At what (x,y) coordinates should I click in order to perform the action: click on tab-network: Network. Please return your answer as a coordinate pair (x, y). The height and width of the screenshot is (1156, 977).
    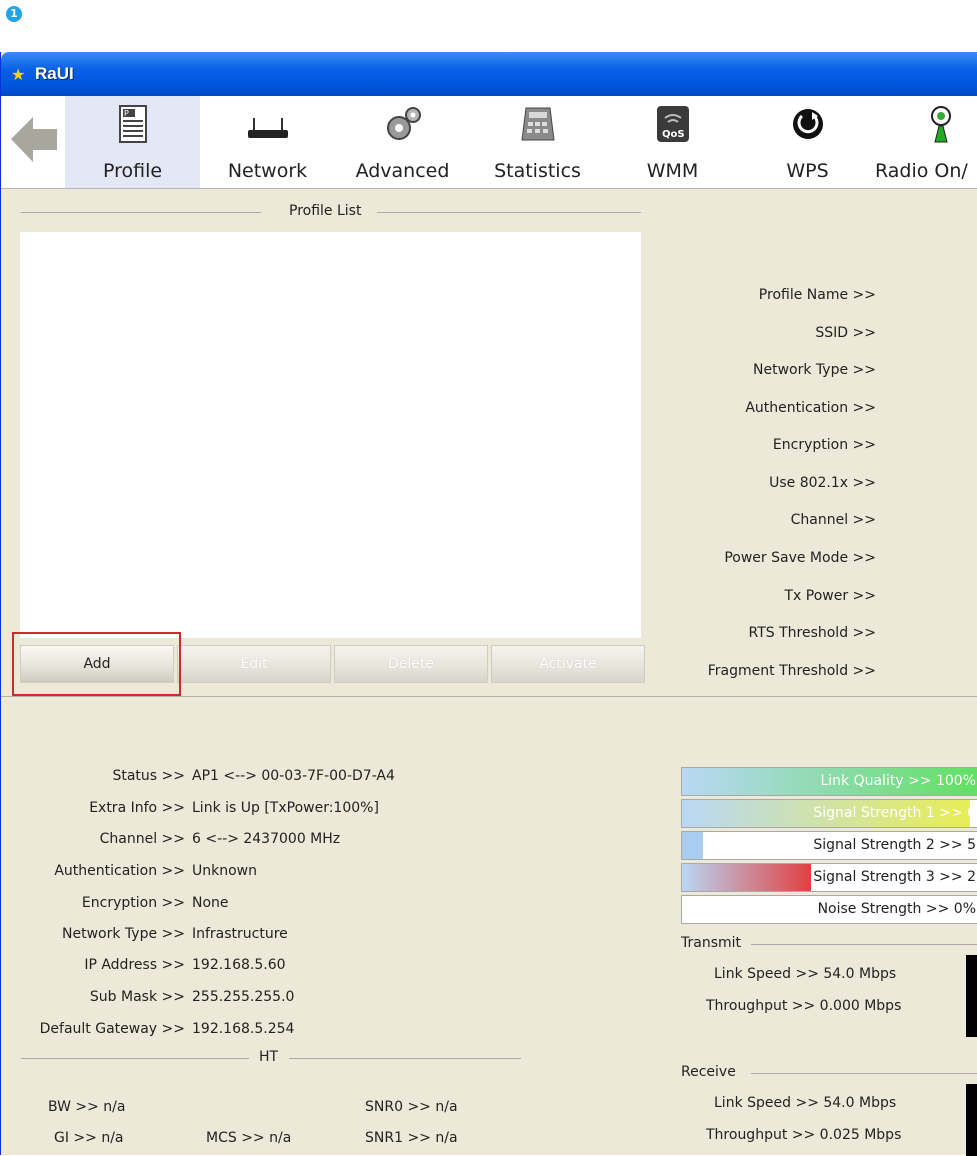
    Looking at the image, I should click on (267, 142).